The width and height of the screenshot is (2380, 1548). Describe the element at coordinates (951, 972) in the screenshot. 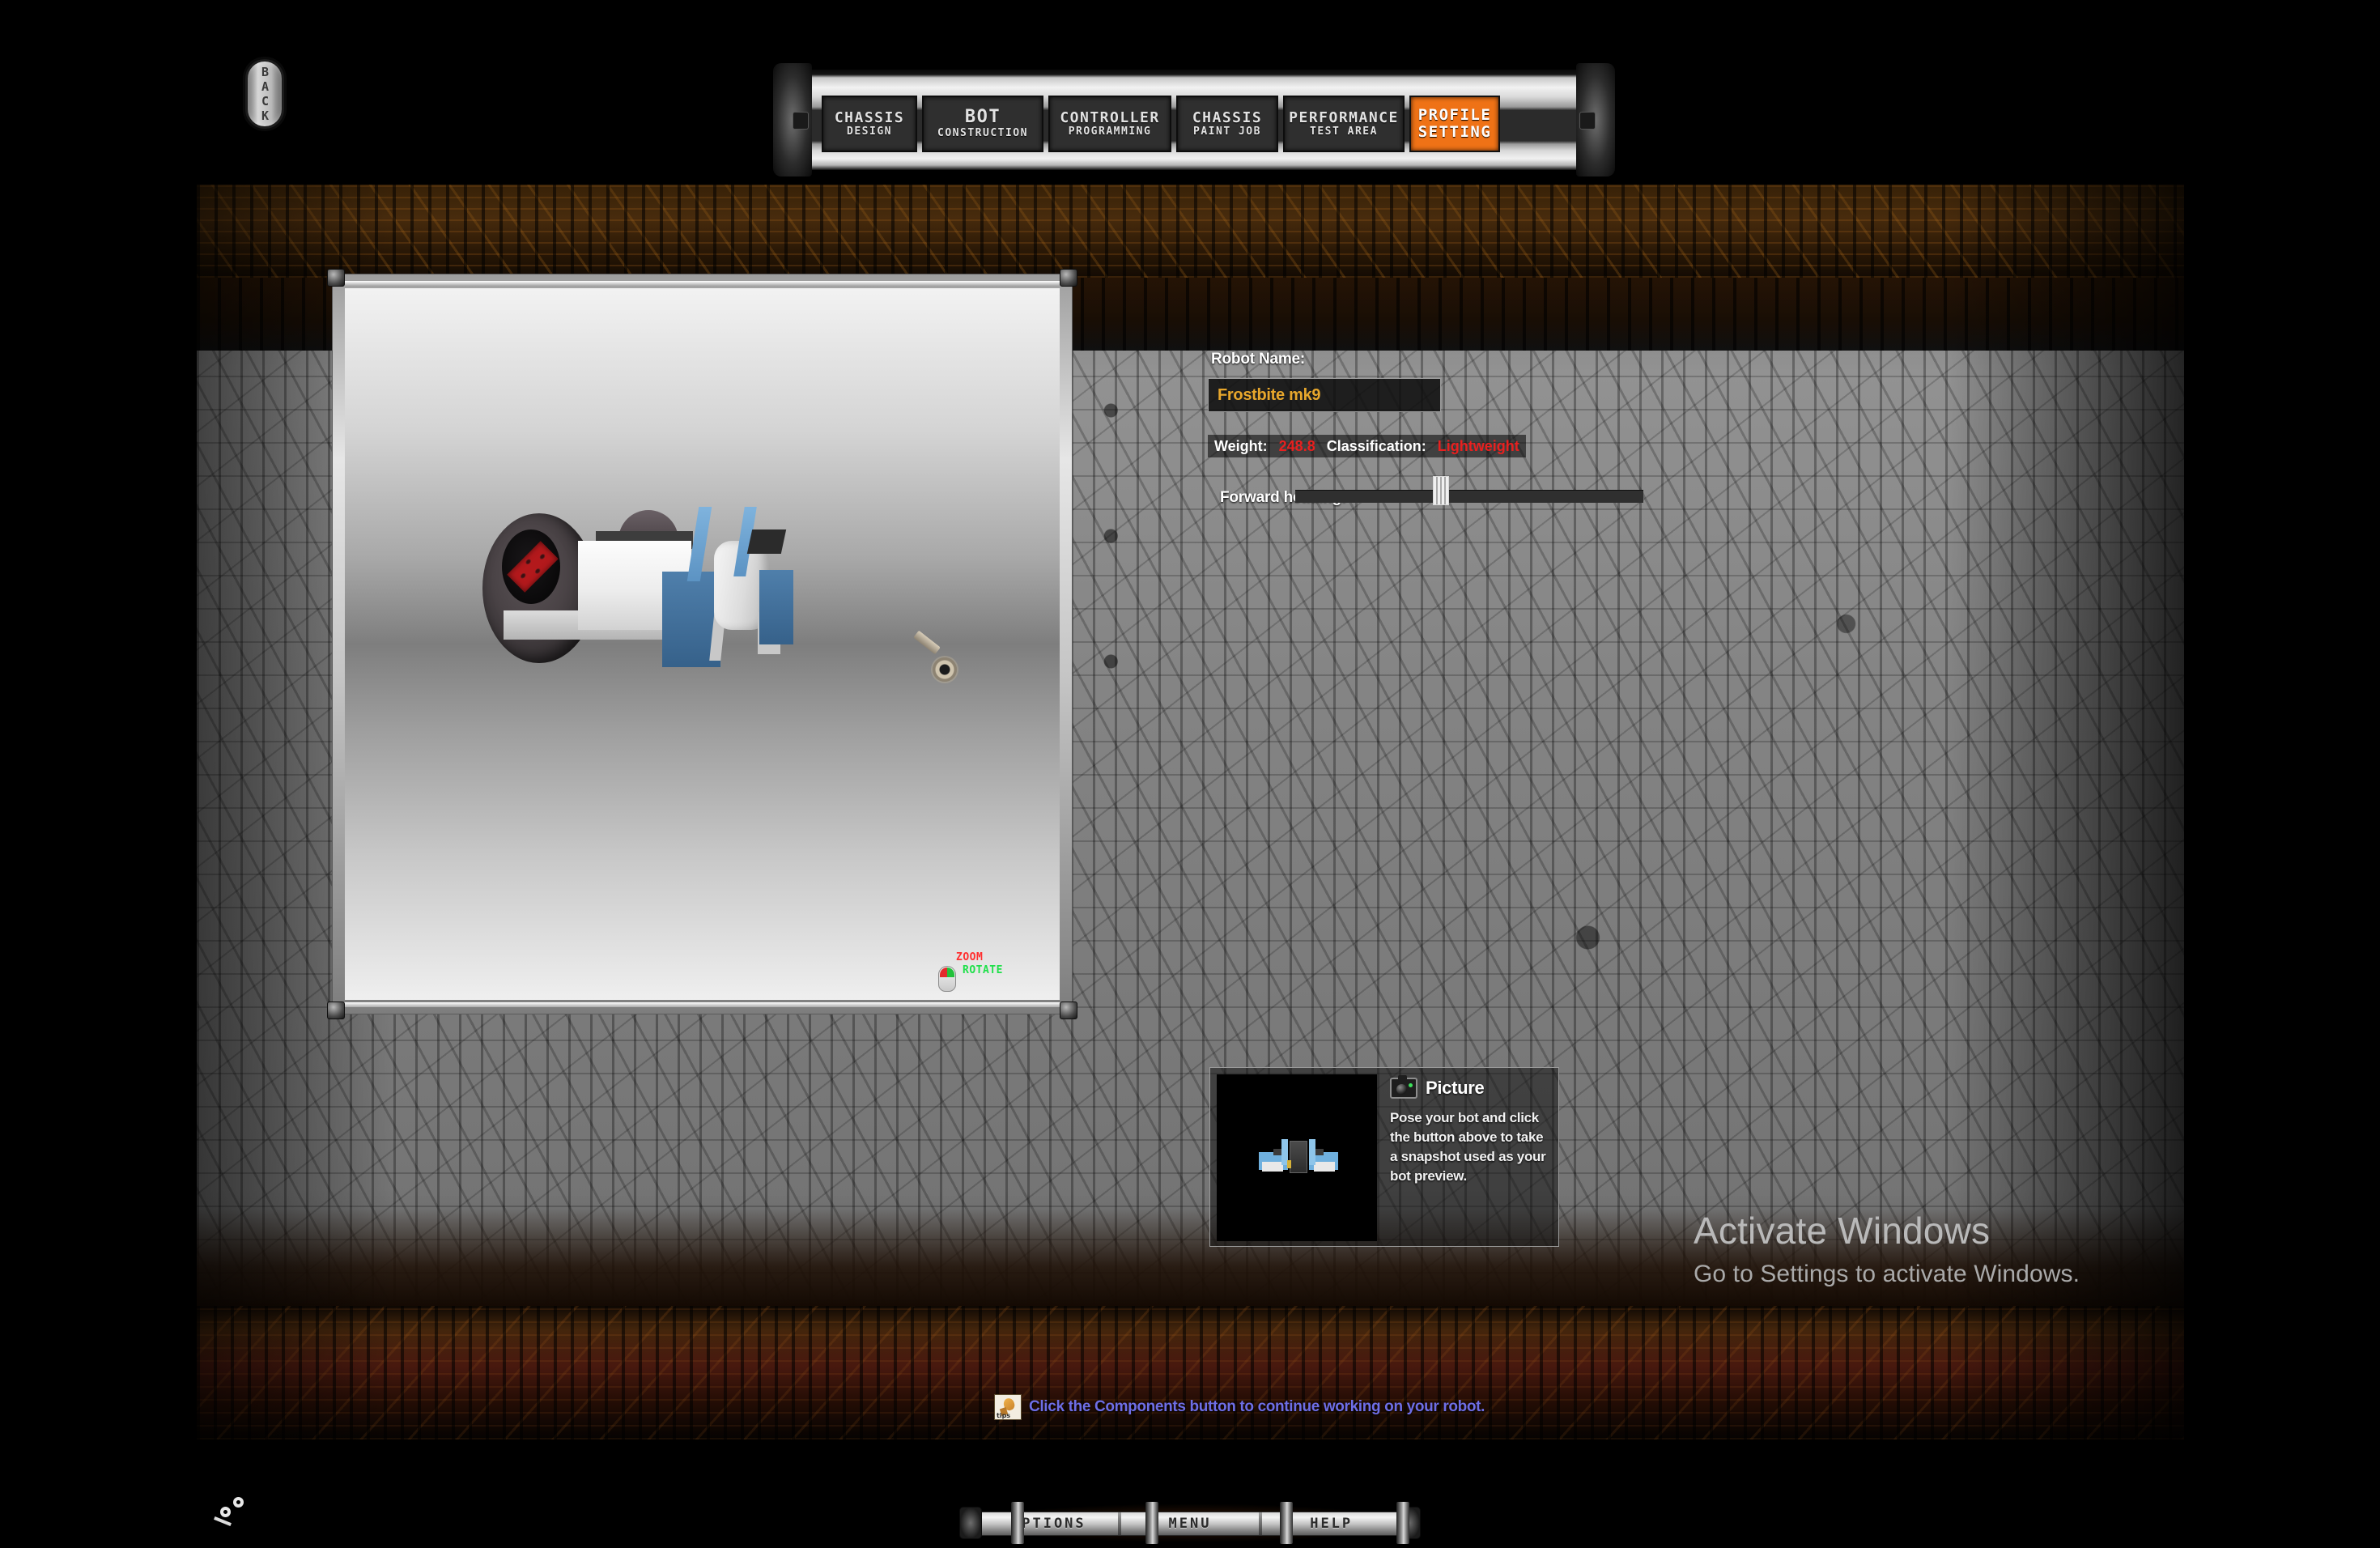

I see `mouse-right-button` at that location.